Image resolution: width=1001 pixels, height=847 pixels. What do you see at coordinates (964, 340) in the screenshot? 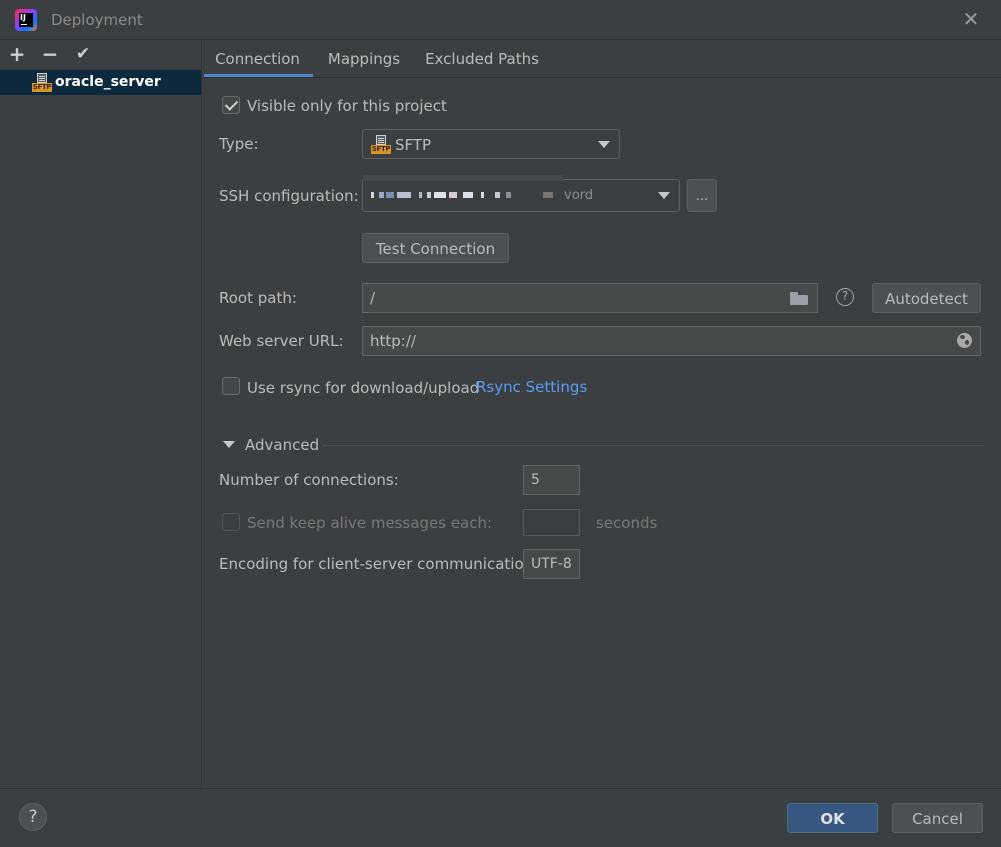
I see `globe-icon` at bounding box center [964, 340].